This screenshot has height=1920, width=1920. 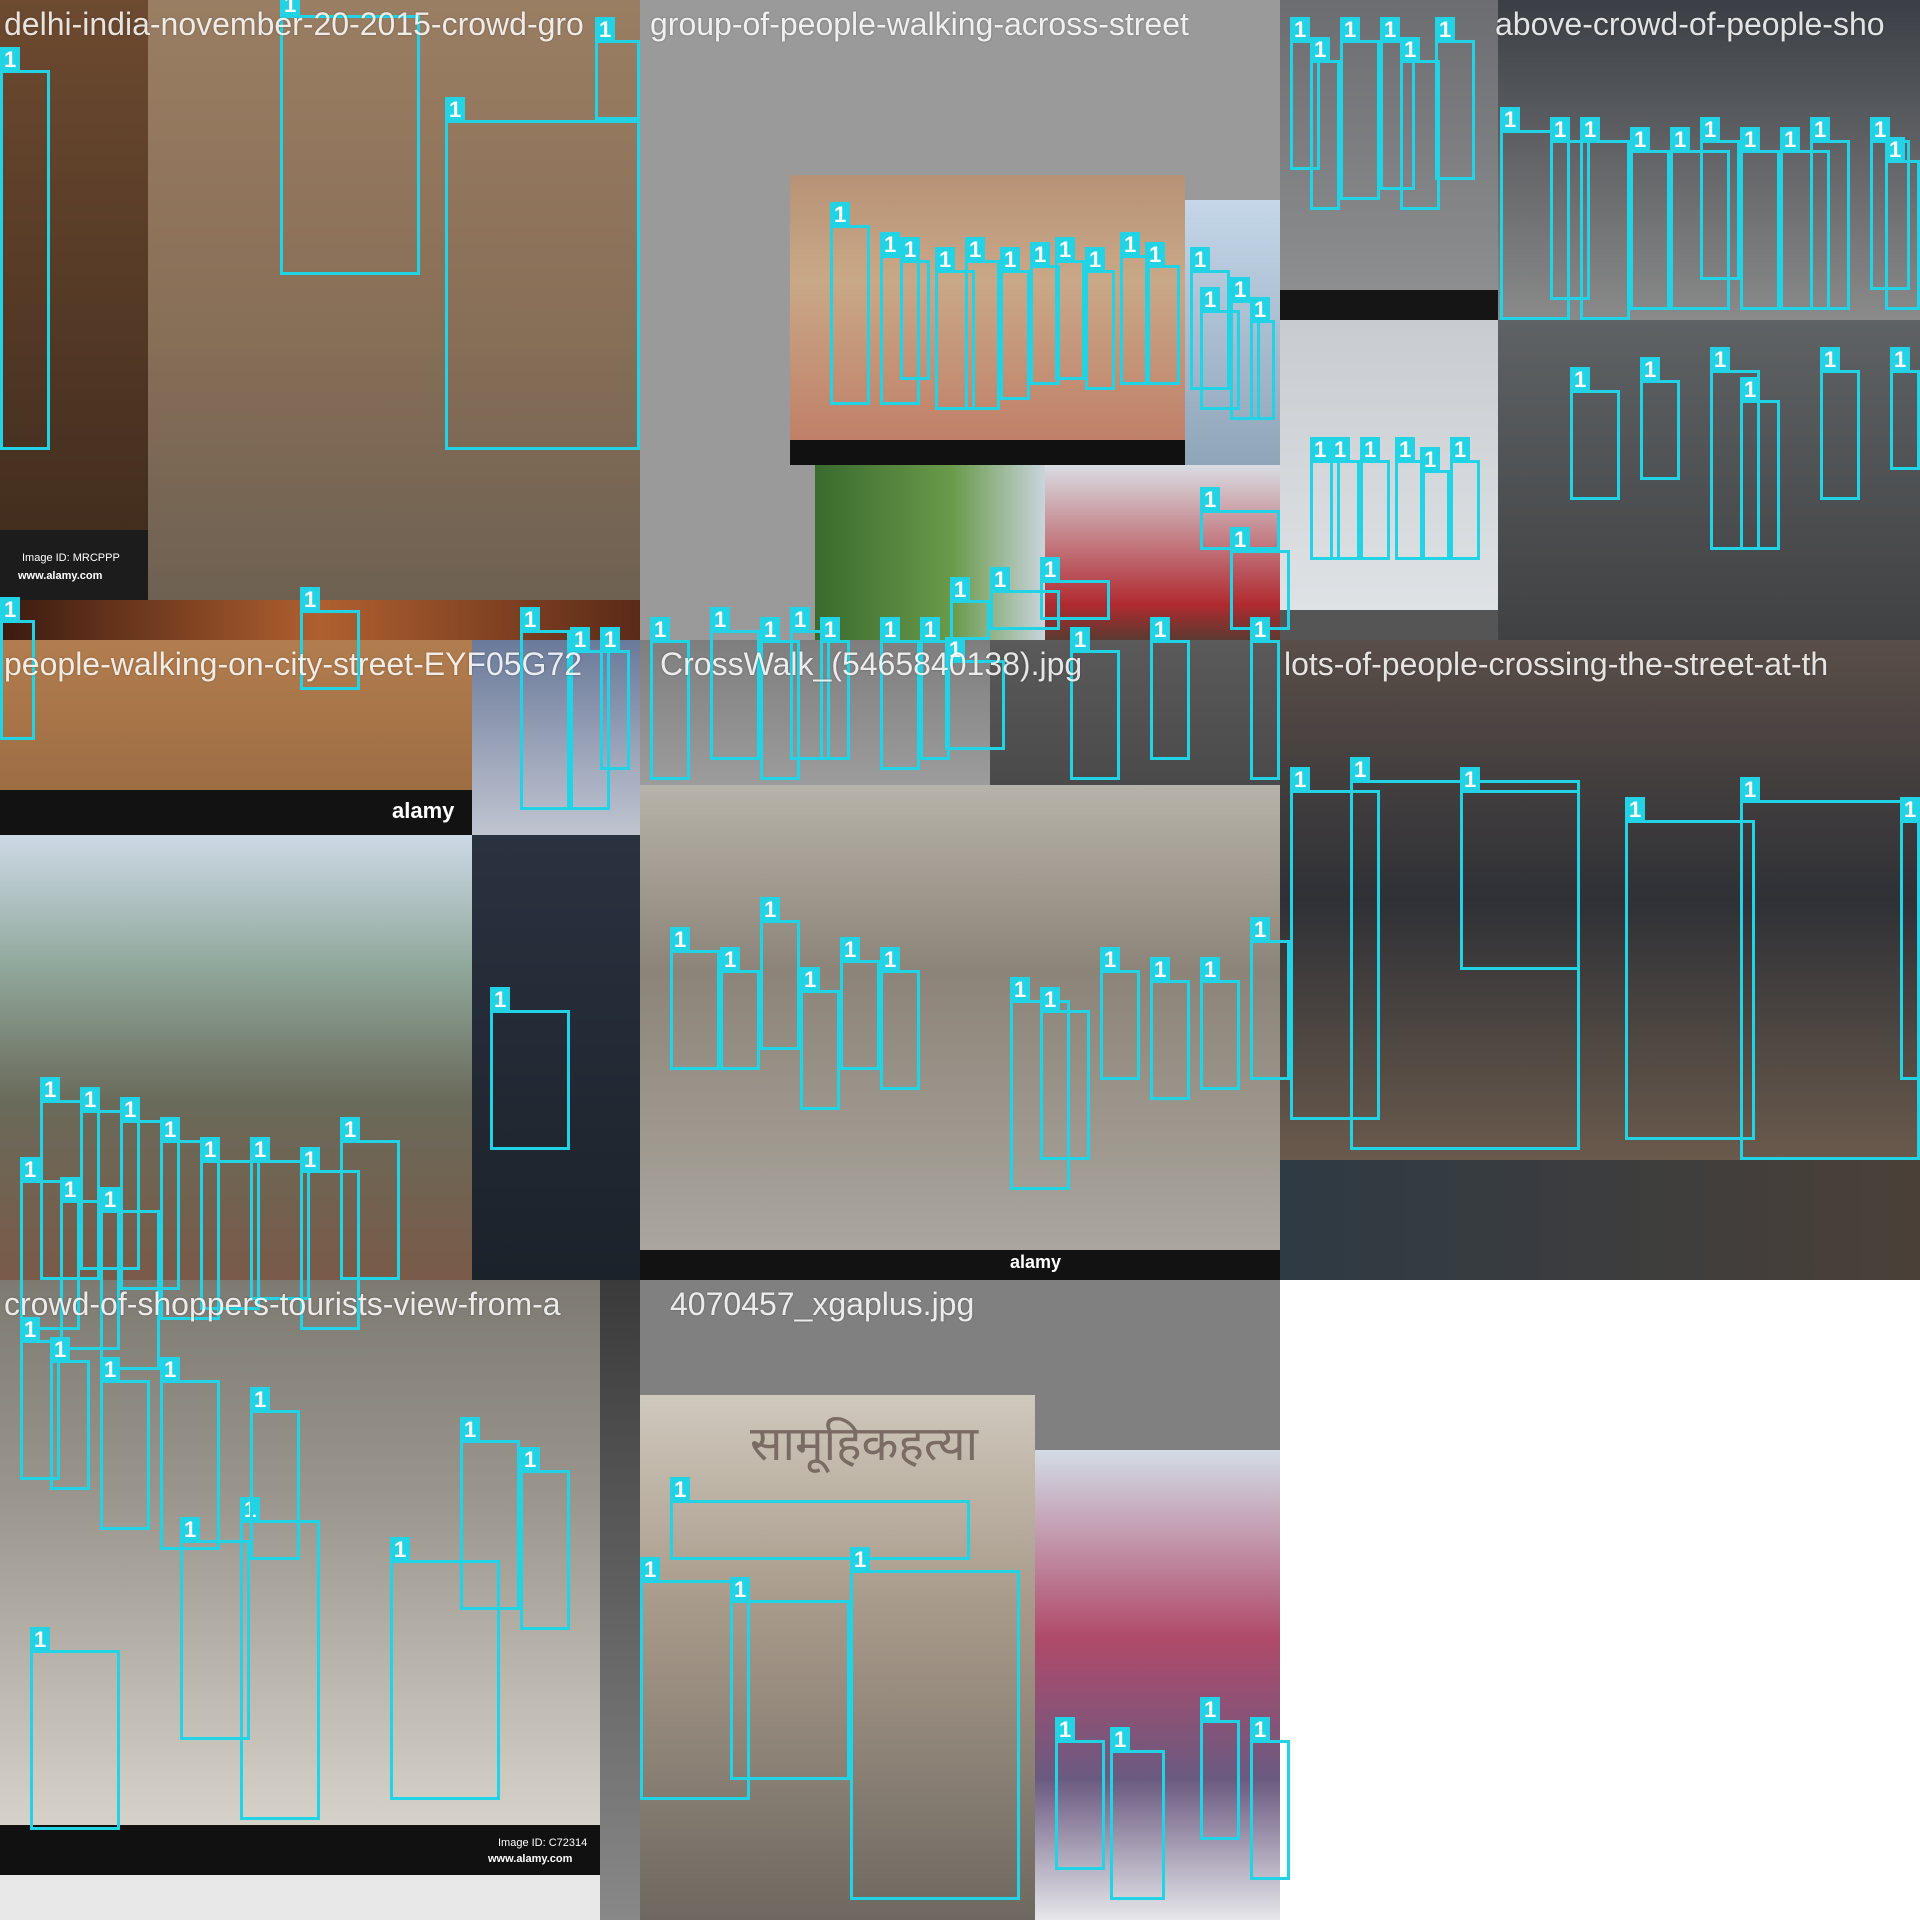 I want to click on site-caption: www.alamy.com, so click(x=60, y=576).